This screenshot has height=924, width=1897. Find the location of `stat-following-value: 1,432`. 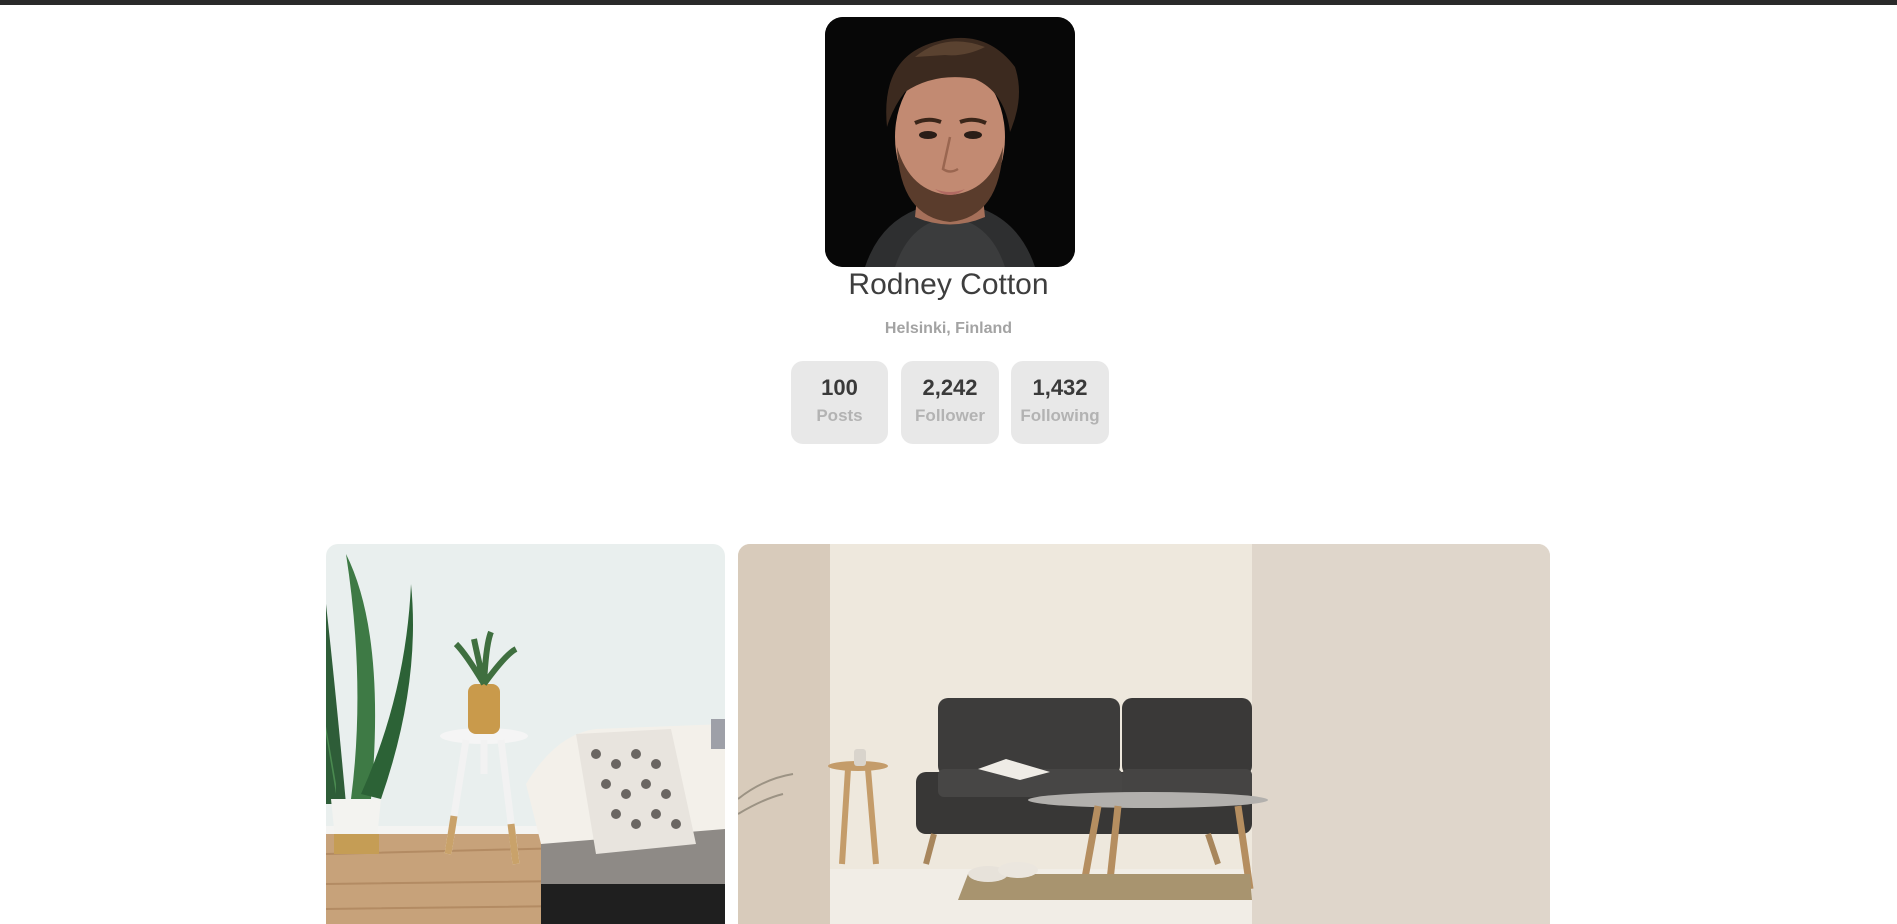

stat-following-value: 1,432 is located at coordinates (1060, 387).